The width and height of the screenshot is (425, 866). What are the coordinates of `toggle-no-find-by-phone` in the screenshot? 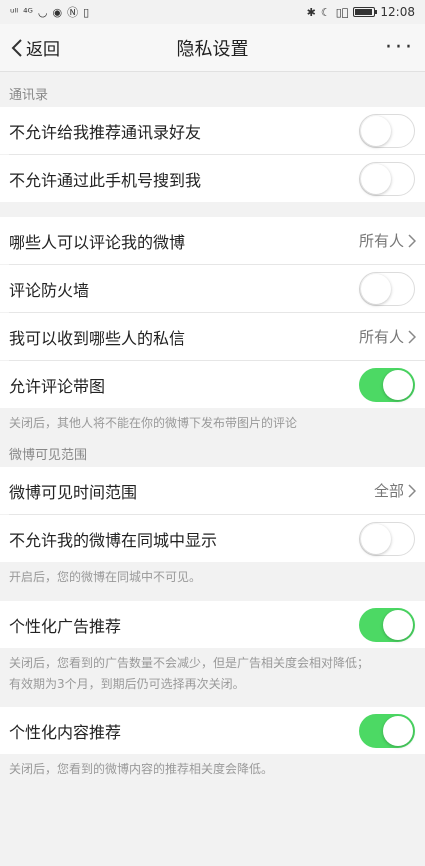 It's located at (387, 178).